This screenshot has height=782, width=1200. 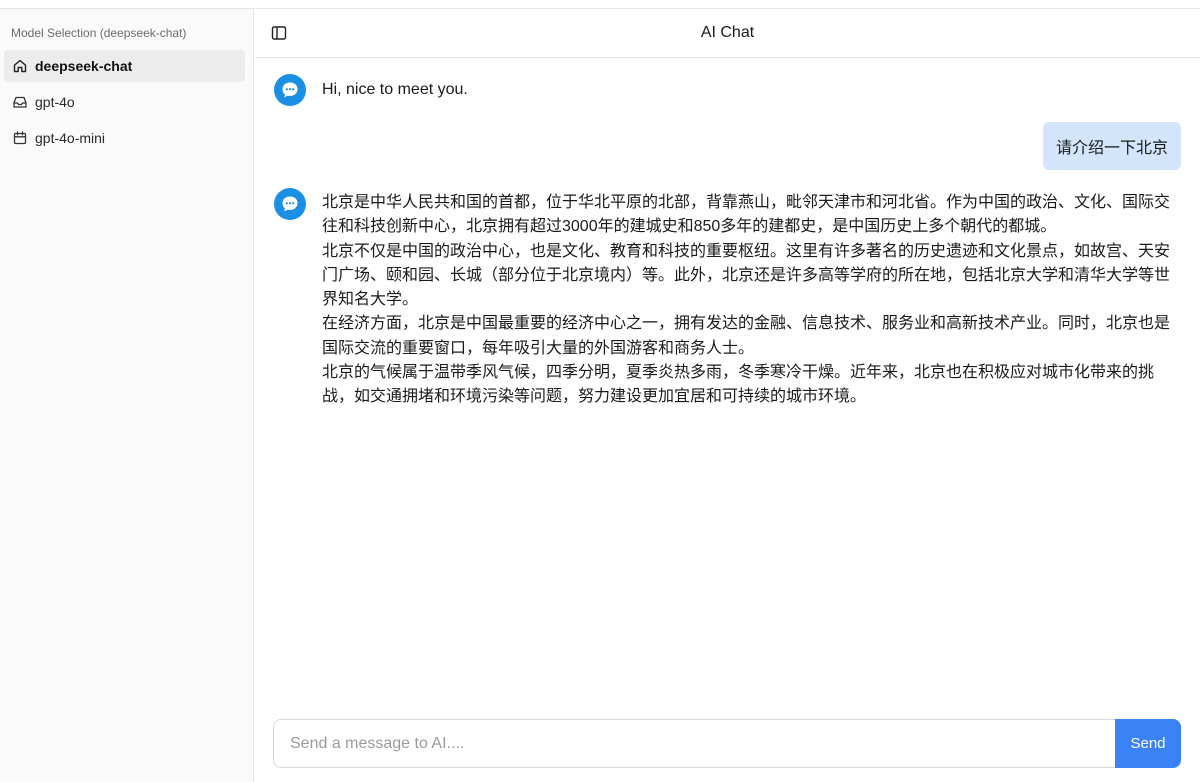 I want to click on sidebar-item-gpt-4o-mini: gpt-4o-mini, so click(x=124, y=138).